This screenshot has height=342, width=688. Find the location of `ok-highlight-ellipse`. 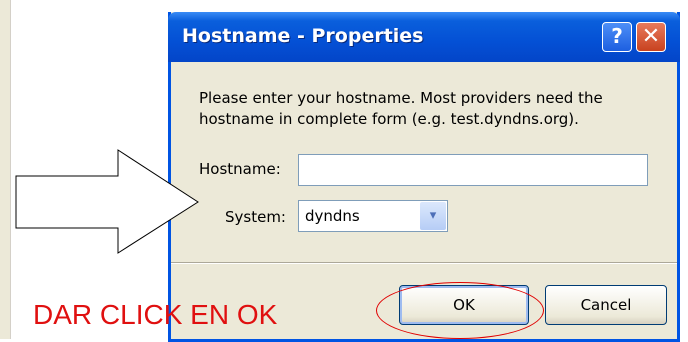

ok-highlight-ellipse is located at coordinates (460, 310).